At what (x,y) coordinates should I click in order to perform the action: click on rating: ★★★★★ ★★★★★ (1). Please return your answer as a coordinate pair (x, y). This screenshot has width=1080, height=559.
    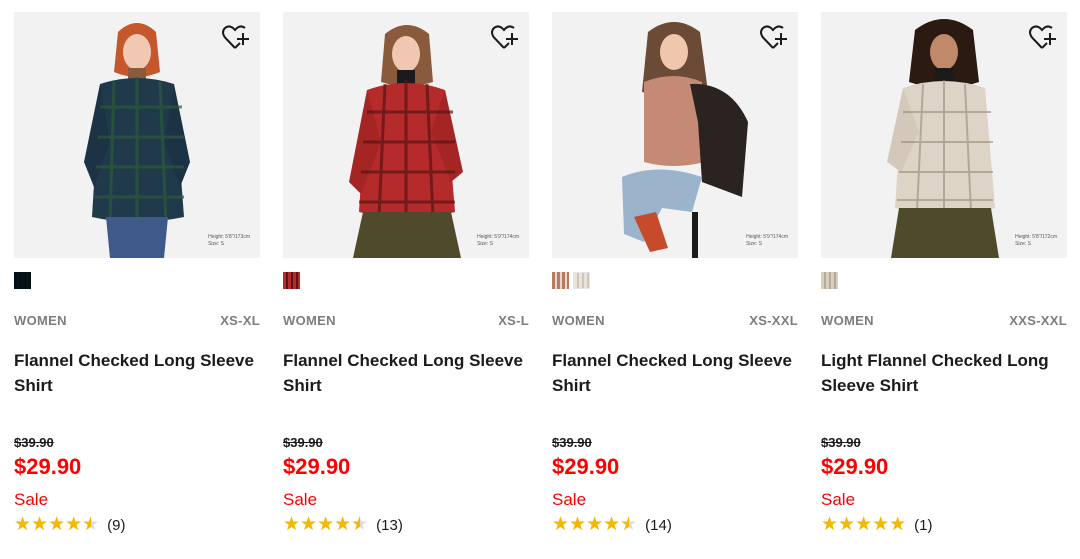
    Looking at the image, I should click on (877, 525).